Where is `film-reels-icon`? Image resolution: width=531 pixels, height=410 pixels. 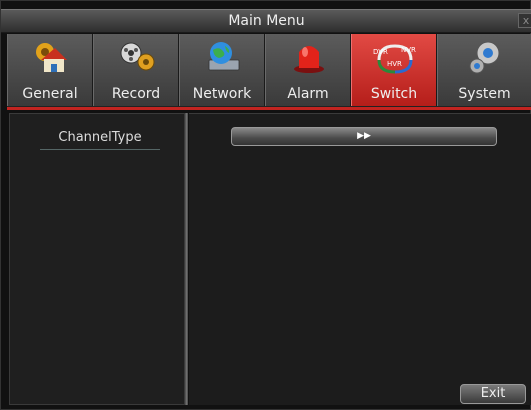
film-reels-icon is located at coordinates (137, 56).